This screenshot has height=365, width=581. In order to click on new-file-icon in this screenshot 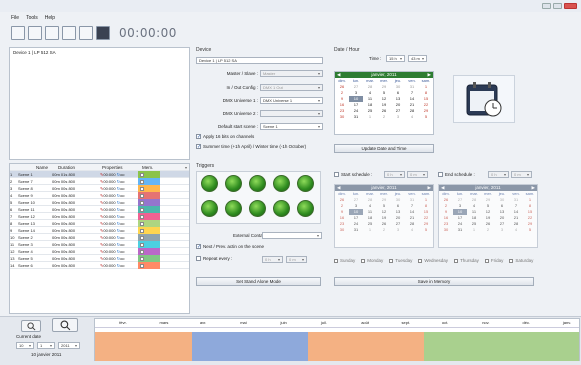, I will do `click(18, 33)`.